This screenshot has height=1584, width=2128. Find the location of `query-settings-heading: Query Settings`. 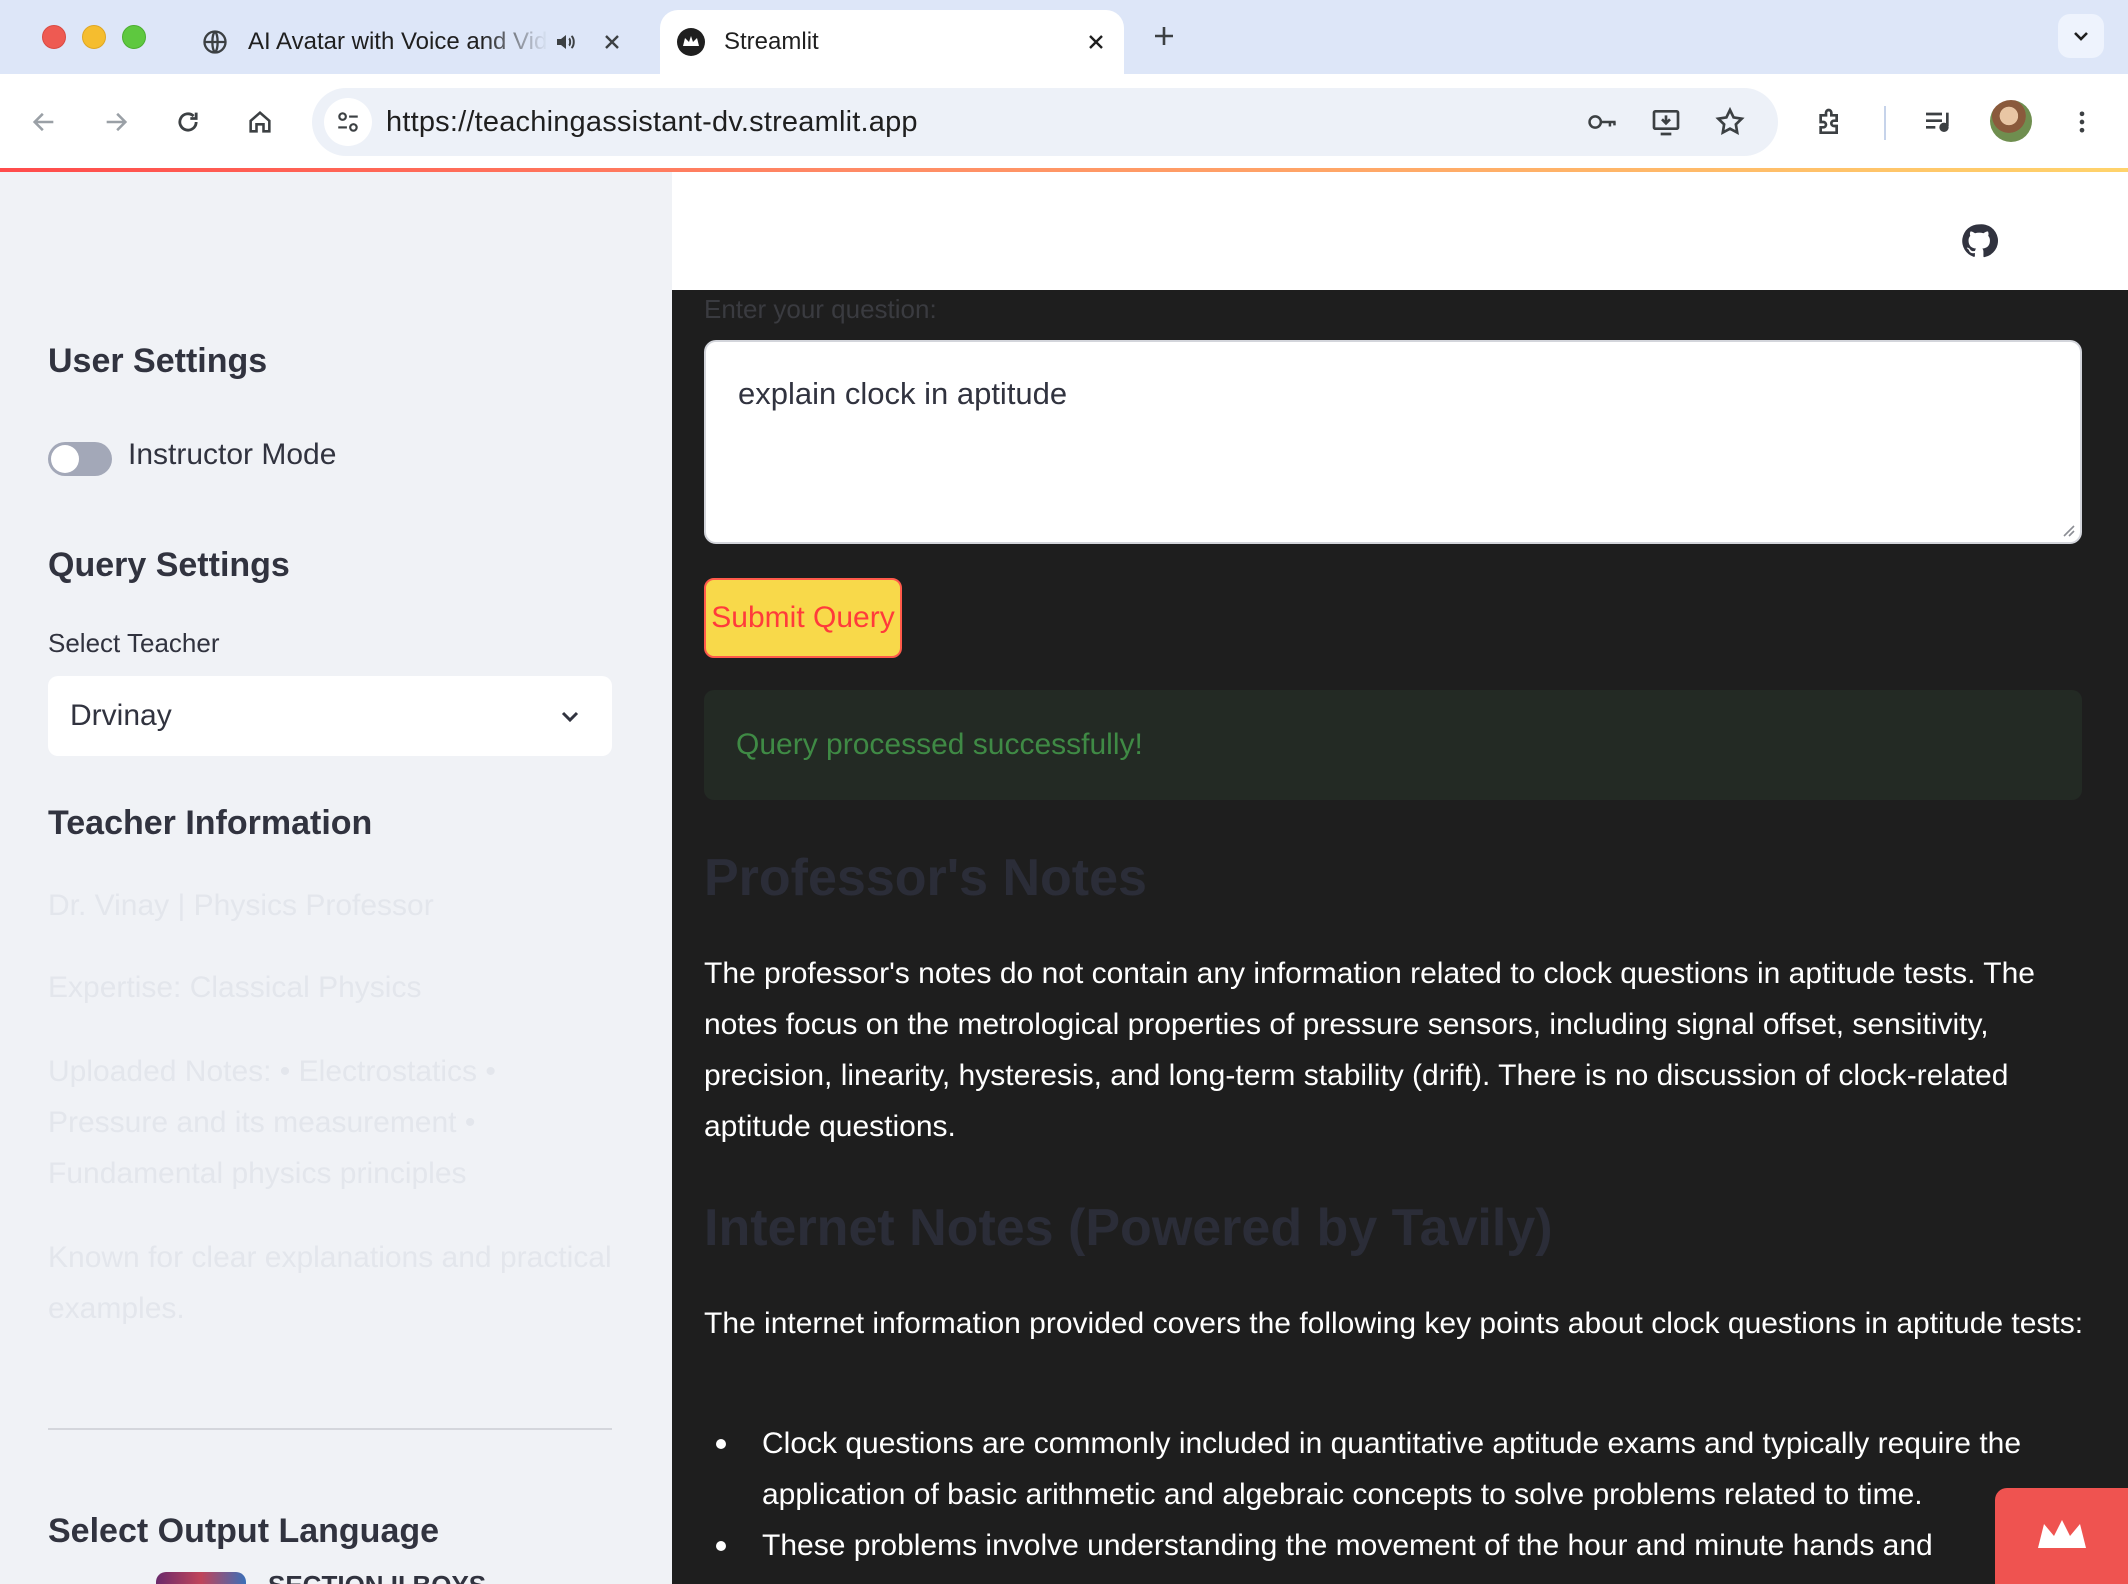

query-settings-heading: Query Settings is located at coordinates (169, 565).